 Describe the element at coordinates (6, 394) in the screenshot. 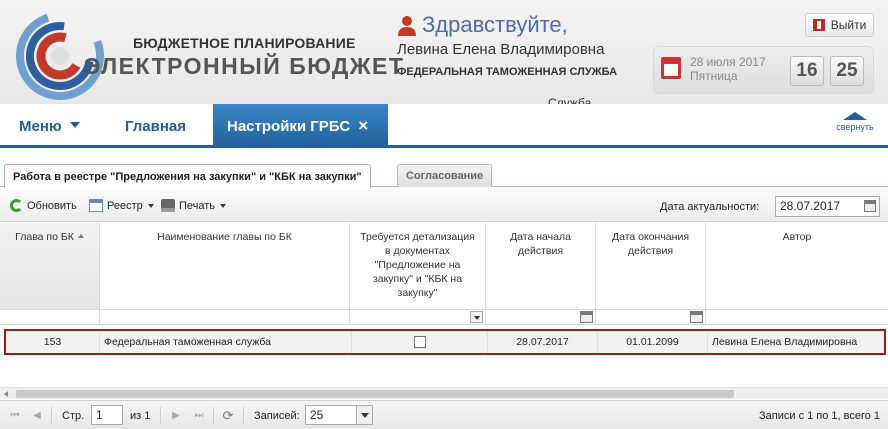

I see `scroll-left-icon` at that location.